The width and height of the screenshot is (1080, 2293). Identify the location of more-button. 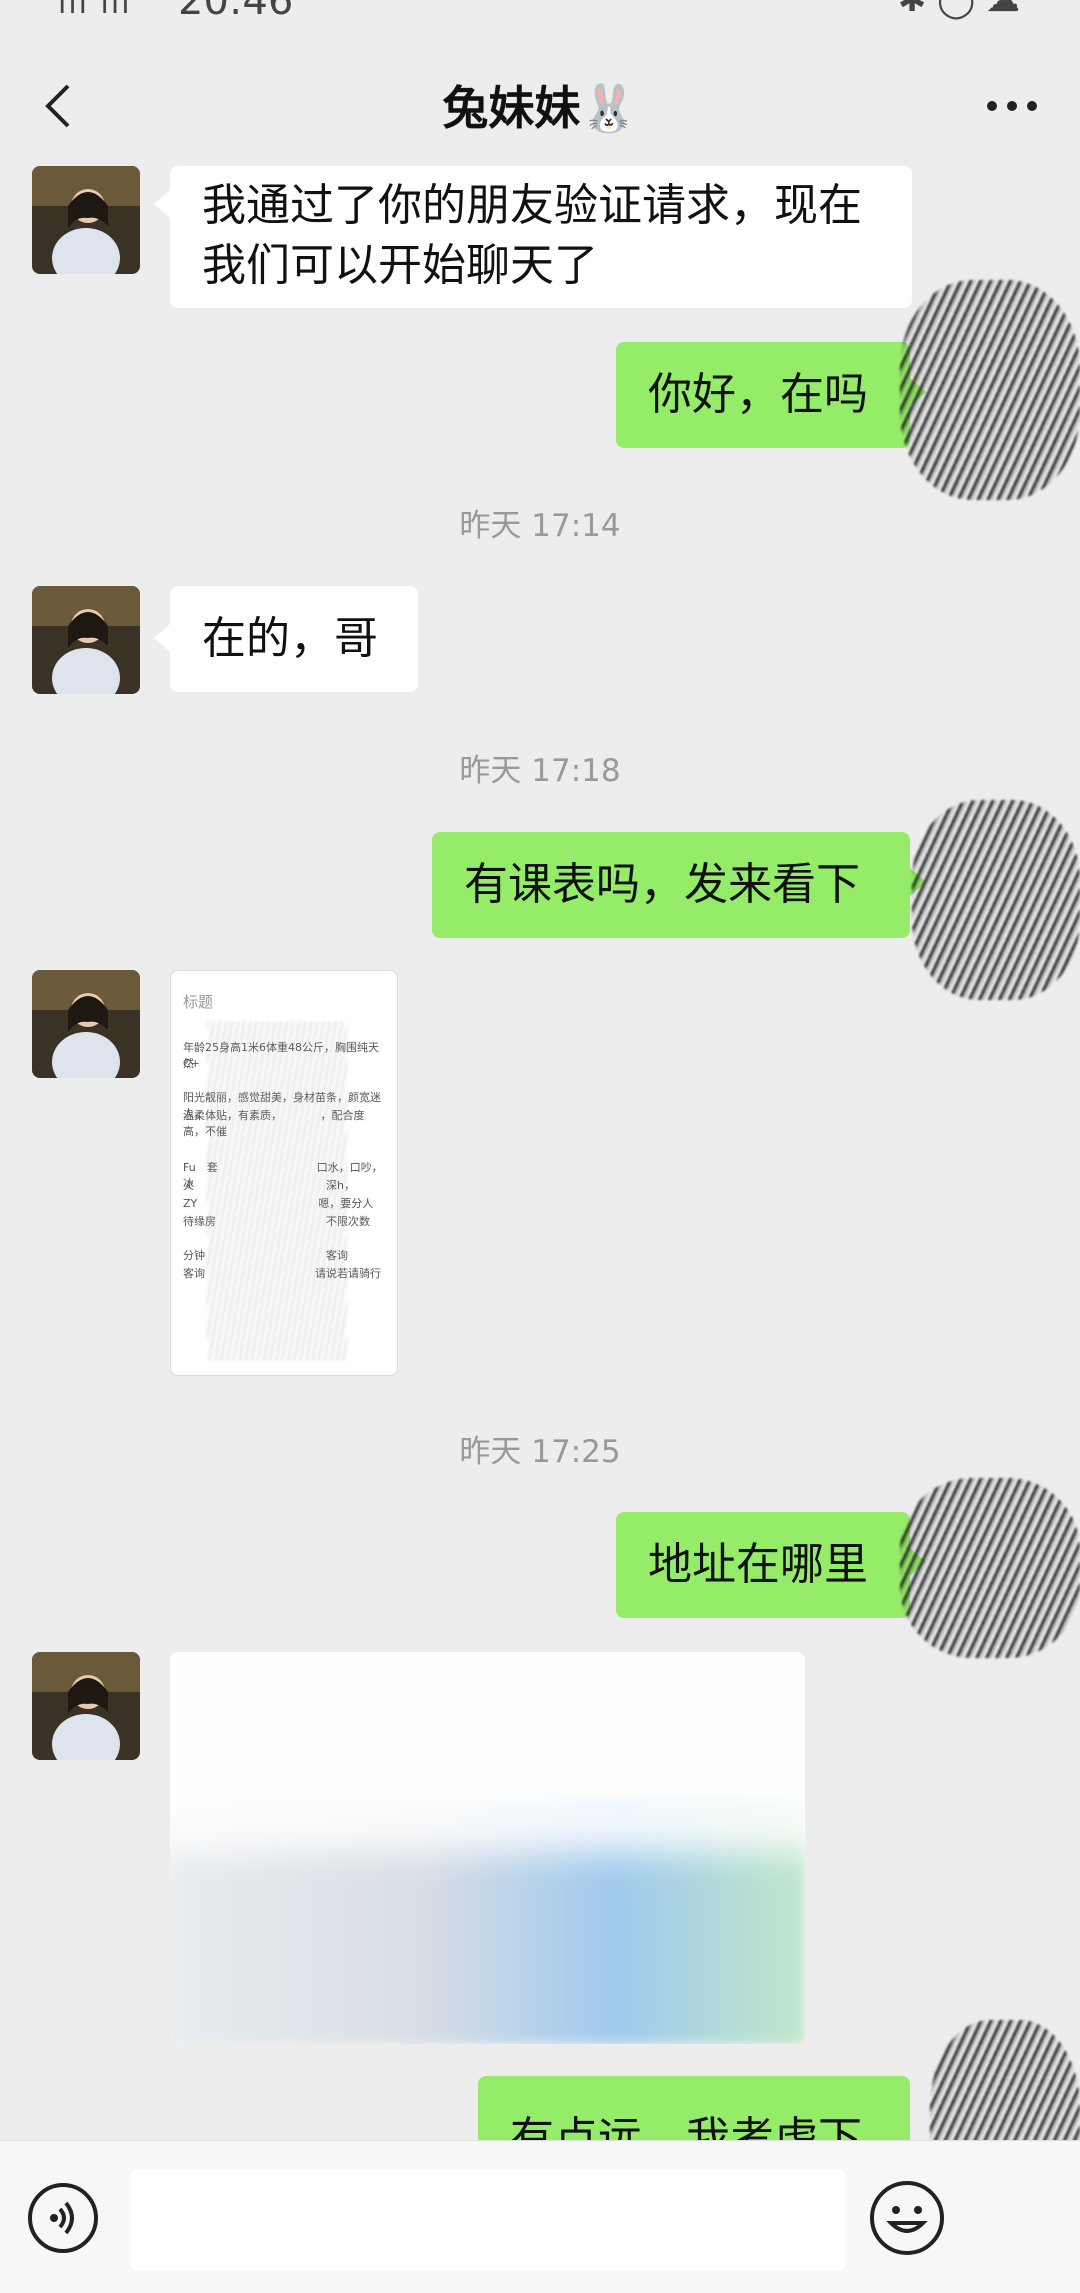
(1012, 106).